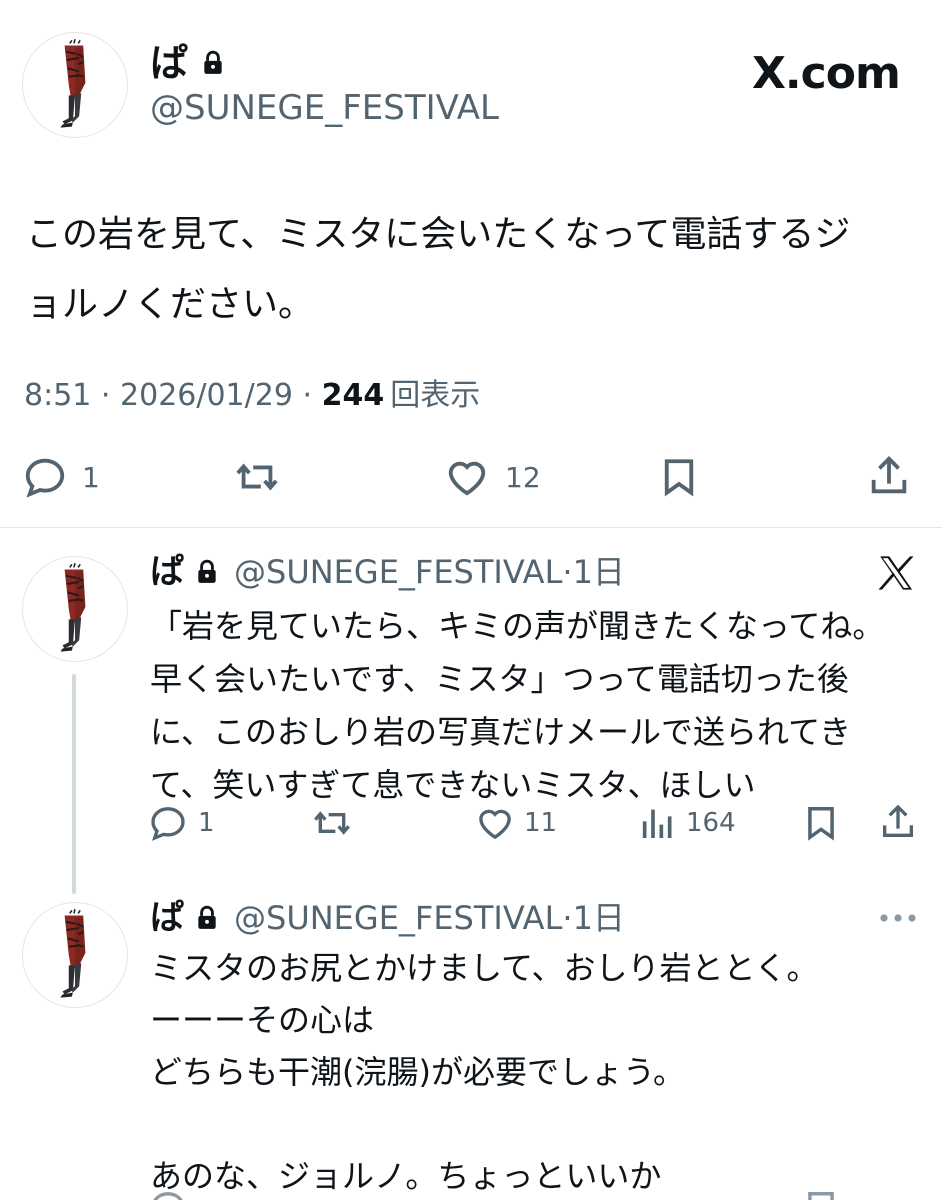  I want to click on more-icon, so click(898, 918).